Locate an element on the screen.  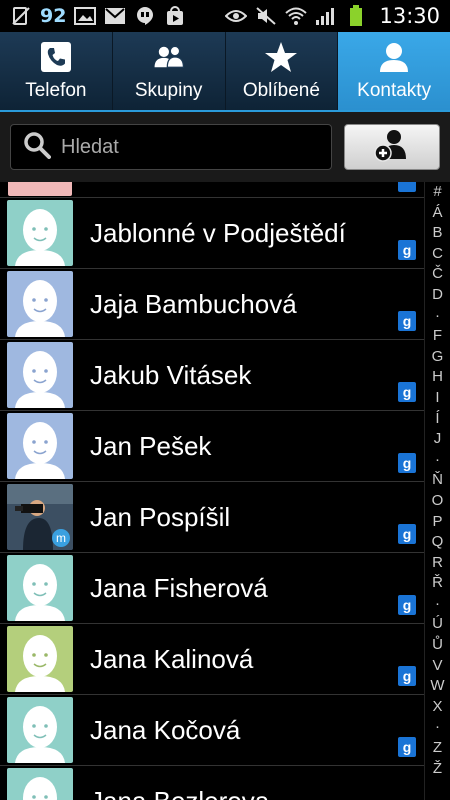
image-icon is located at coordinates (85, 16).